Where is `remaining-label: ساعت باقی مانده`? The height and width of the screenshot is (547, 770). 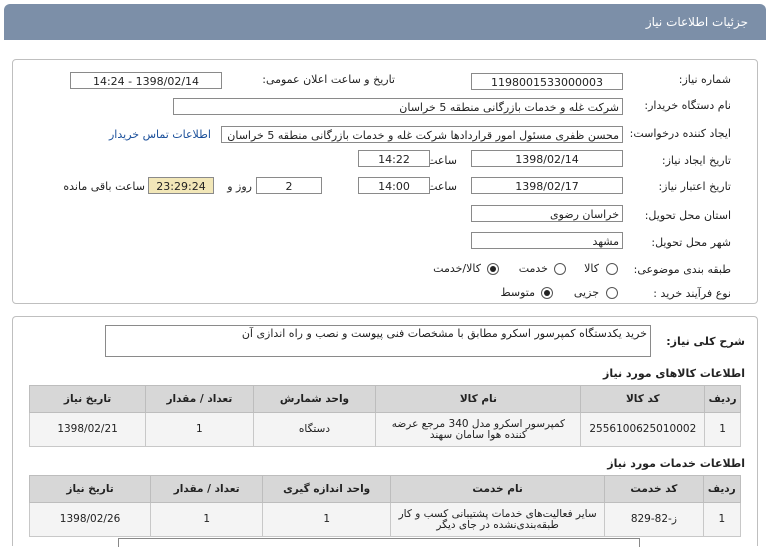 remaining-label: ساعت باقی مانده is located at coordinates (104, 186).